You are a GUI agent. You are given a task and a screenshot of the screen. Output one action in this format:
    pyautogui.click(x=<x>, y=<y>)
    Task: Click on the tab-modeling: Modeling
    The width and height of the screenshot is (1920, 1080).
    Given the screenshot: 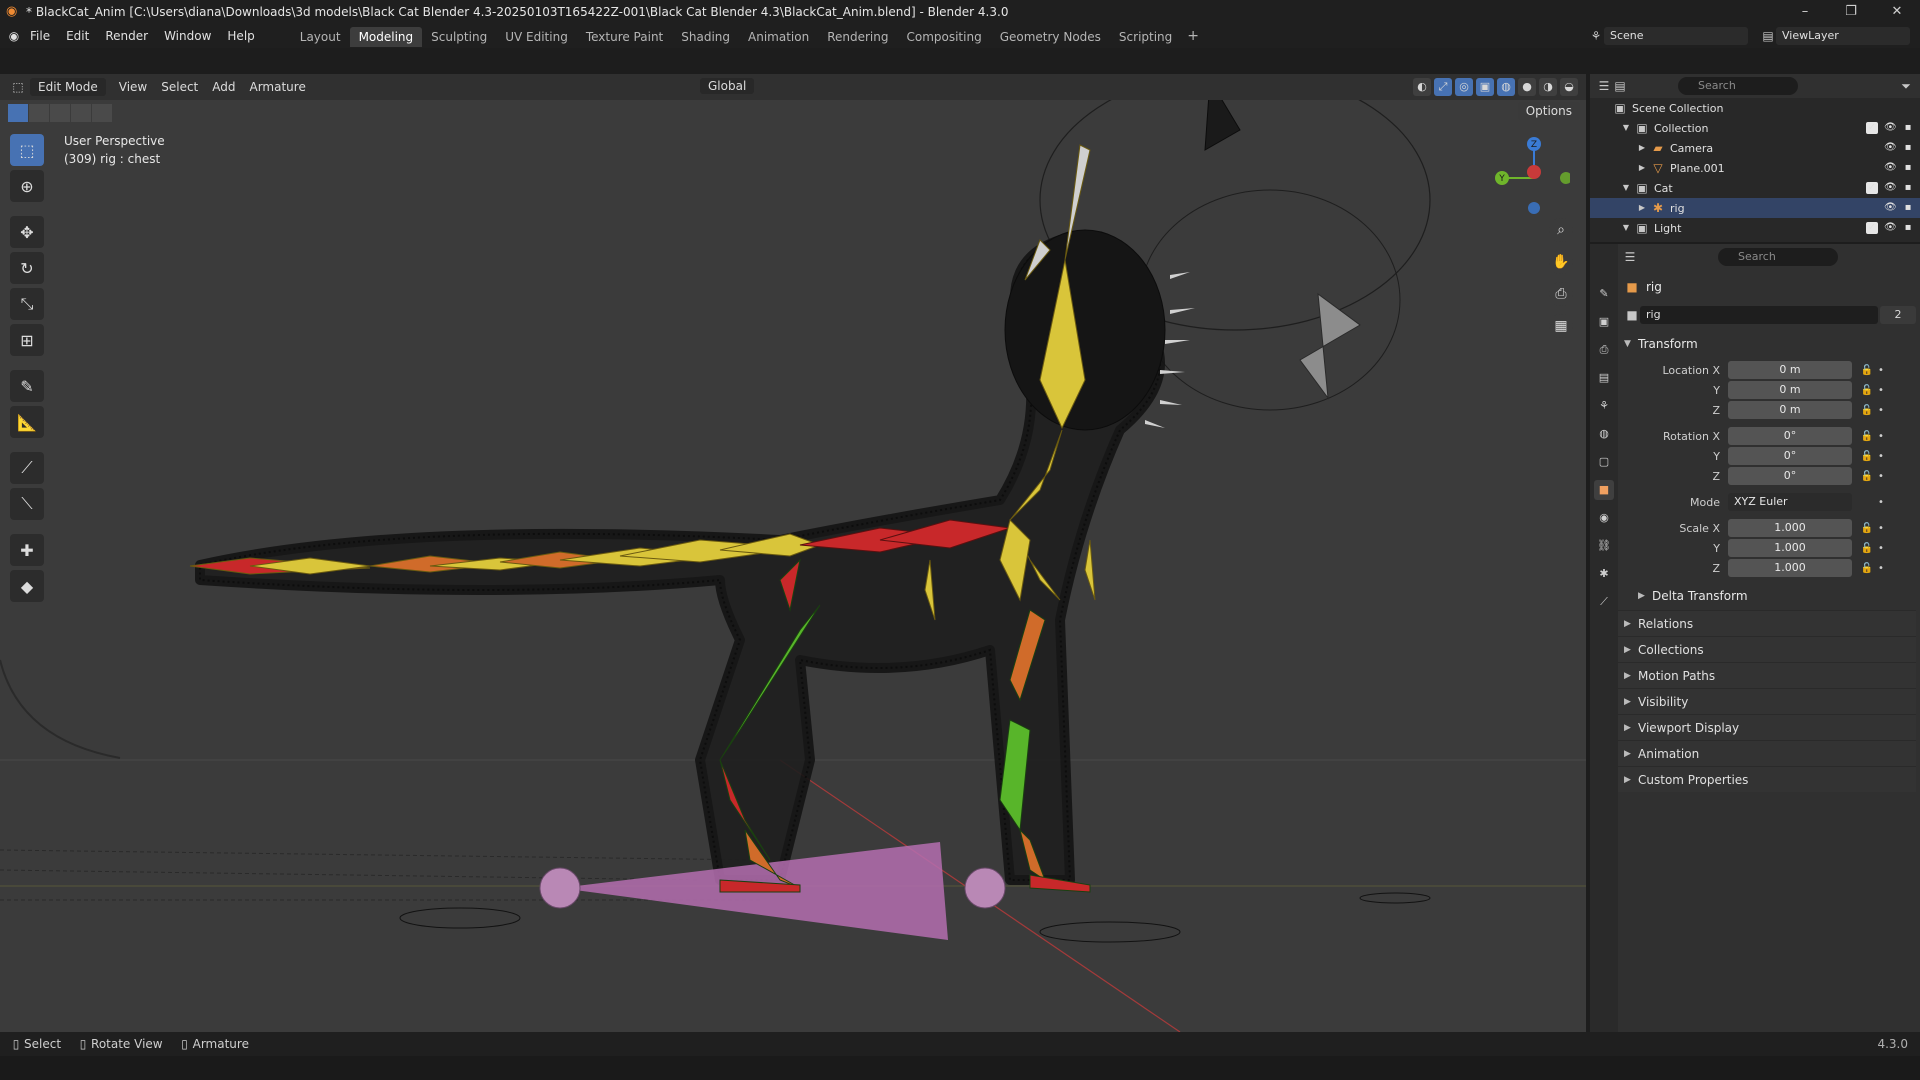 What is the action you would take?
    pyautogui.click(x=386, y=37)
    